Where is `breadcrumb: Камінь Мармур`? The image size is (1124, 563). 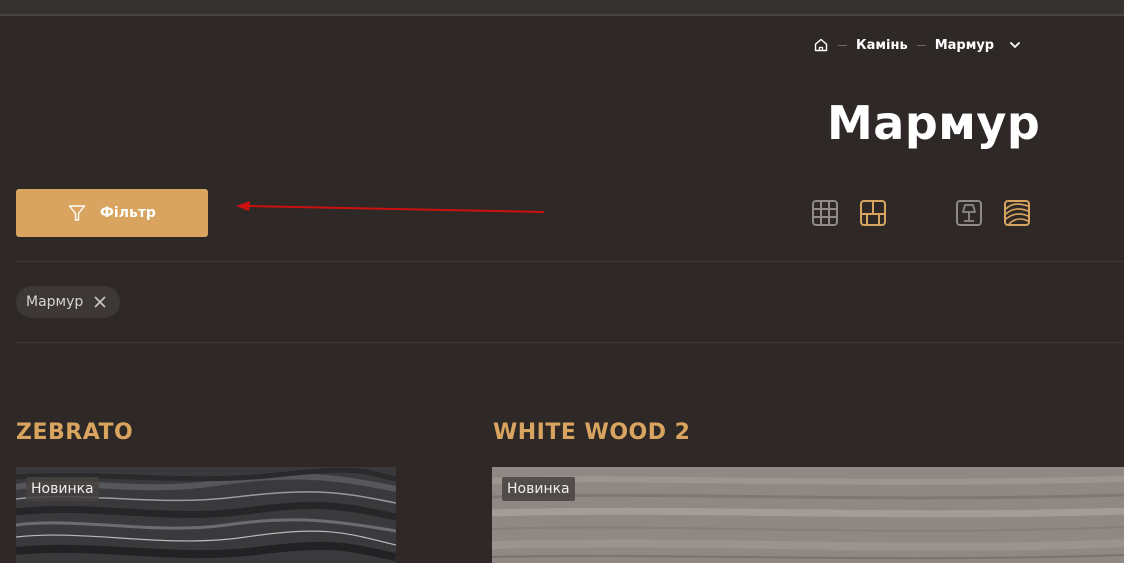 breadcrumb: Камінь Мармур is located at coordinates (917, 45).